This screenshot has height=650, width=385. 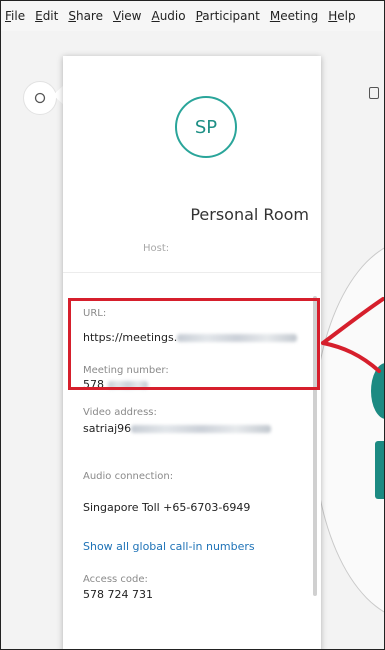 I want to click on redacted-video-address, so click(x=201, y=429).